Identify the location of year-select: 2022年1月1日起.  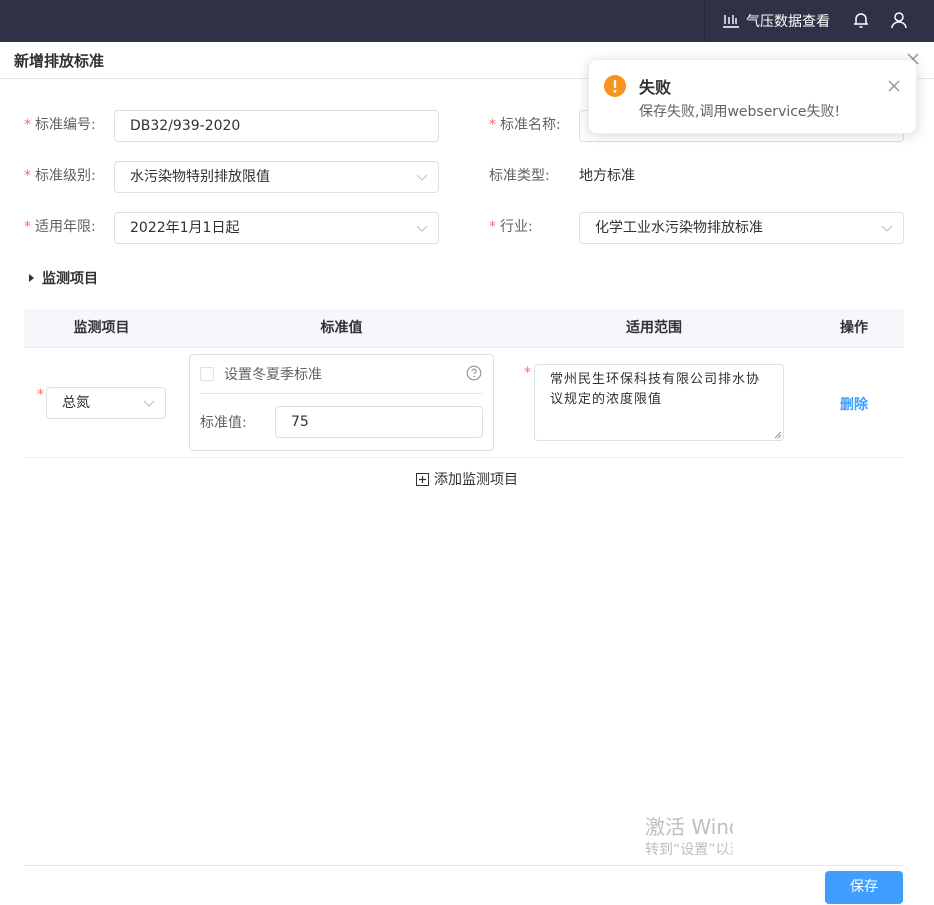
(276, 228).